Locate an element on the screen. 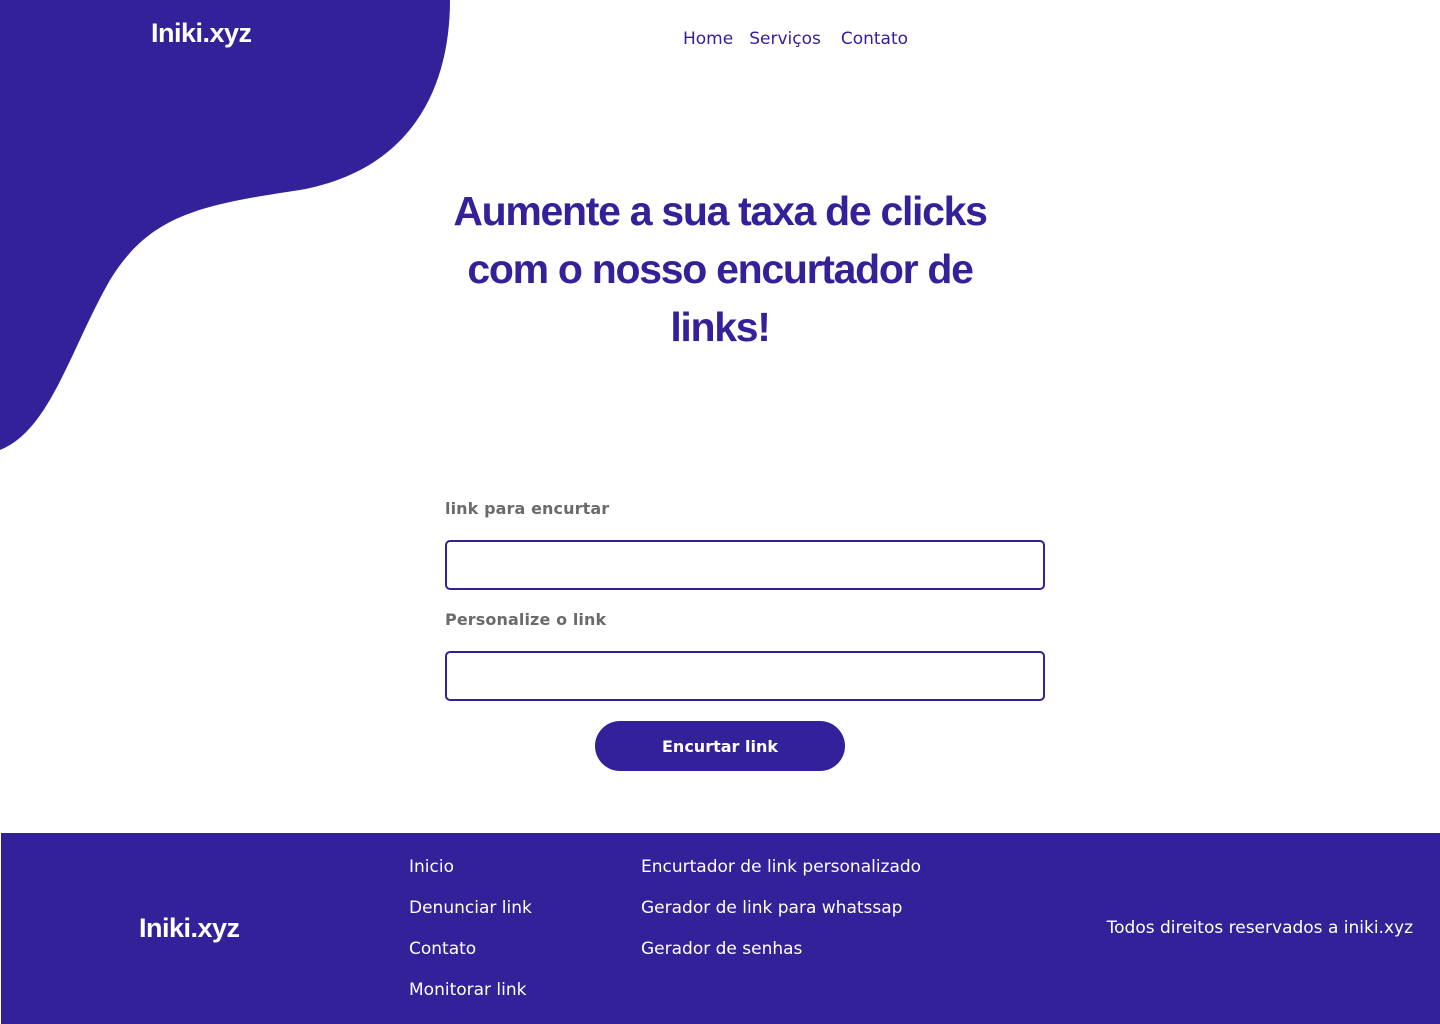 Image resolution: width=1440 pixels, height=1024 pixels. nav-home-link: Home is located at coordinates (708, 39).